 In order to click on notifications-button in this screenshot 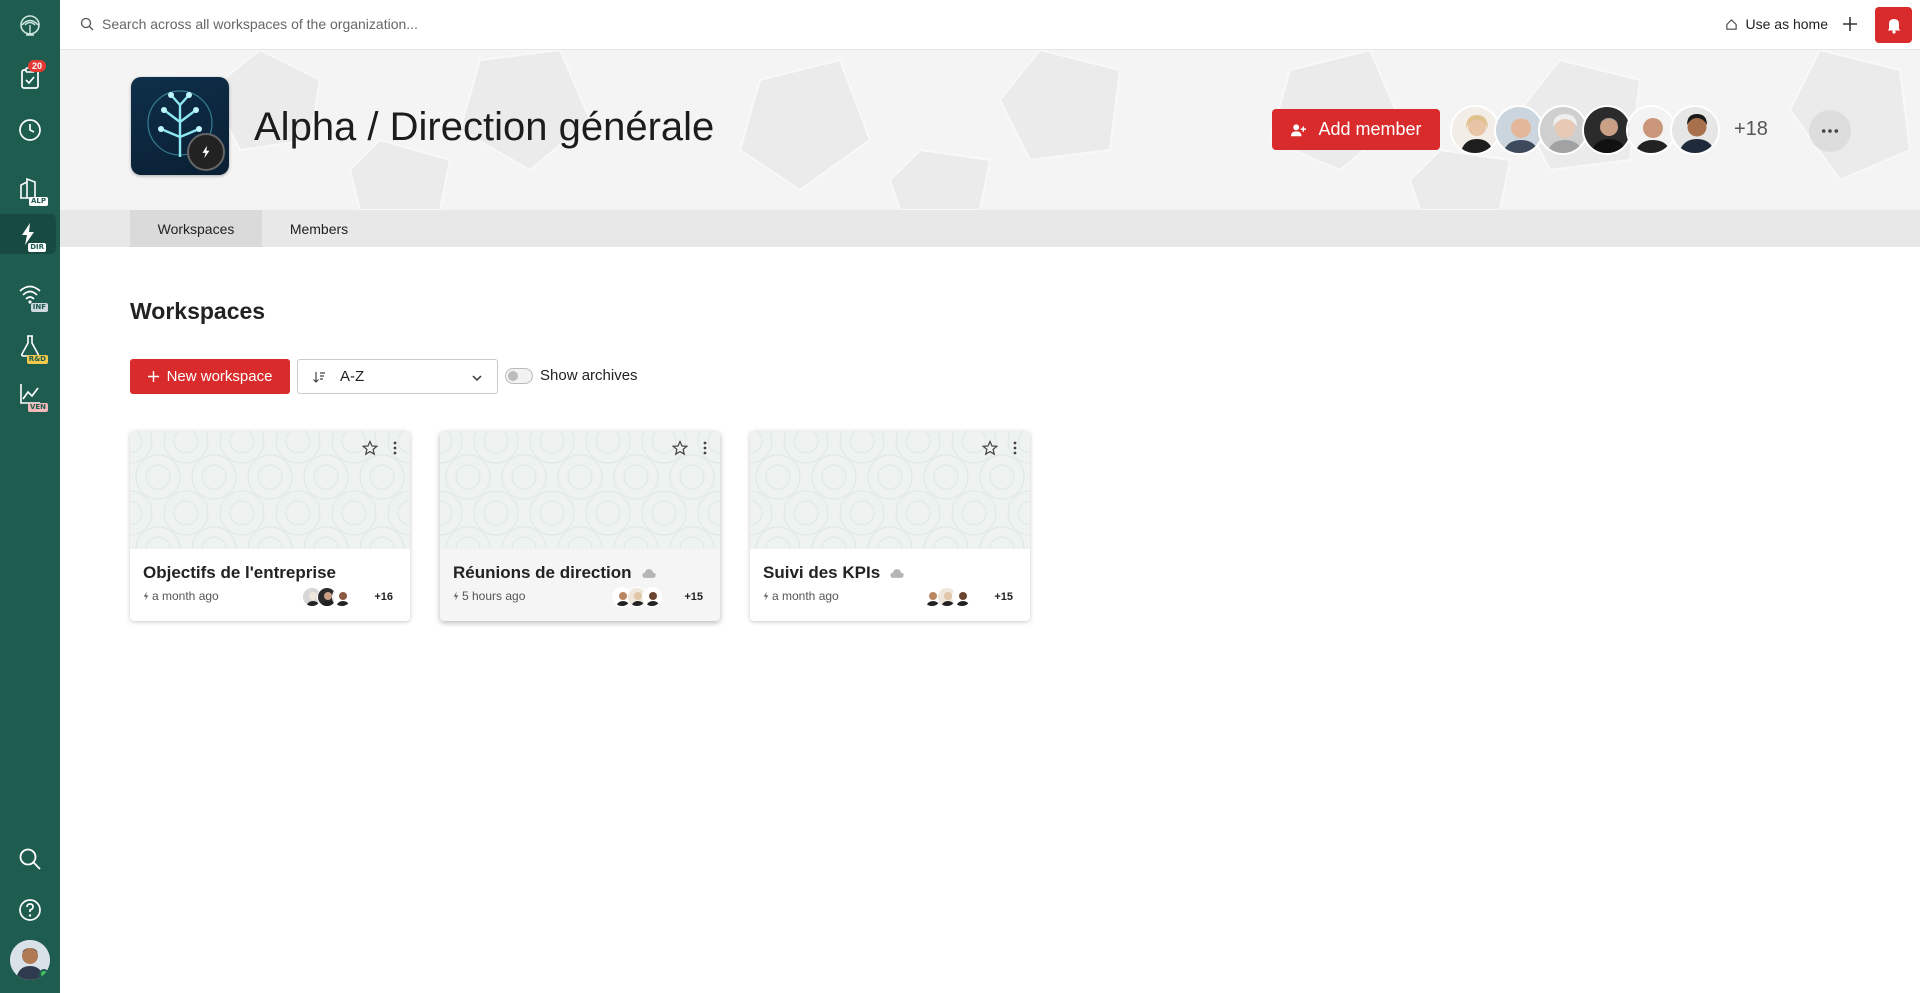, I will do `click(1893, 25)`.